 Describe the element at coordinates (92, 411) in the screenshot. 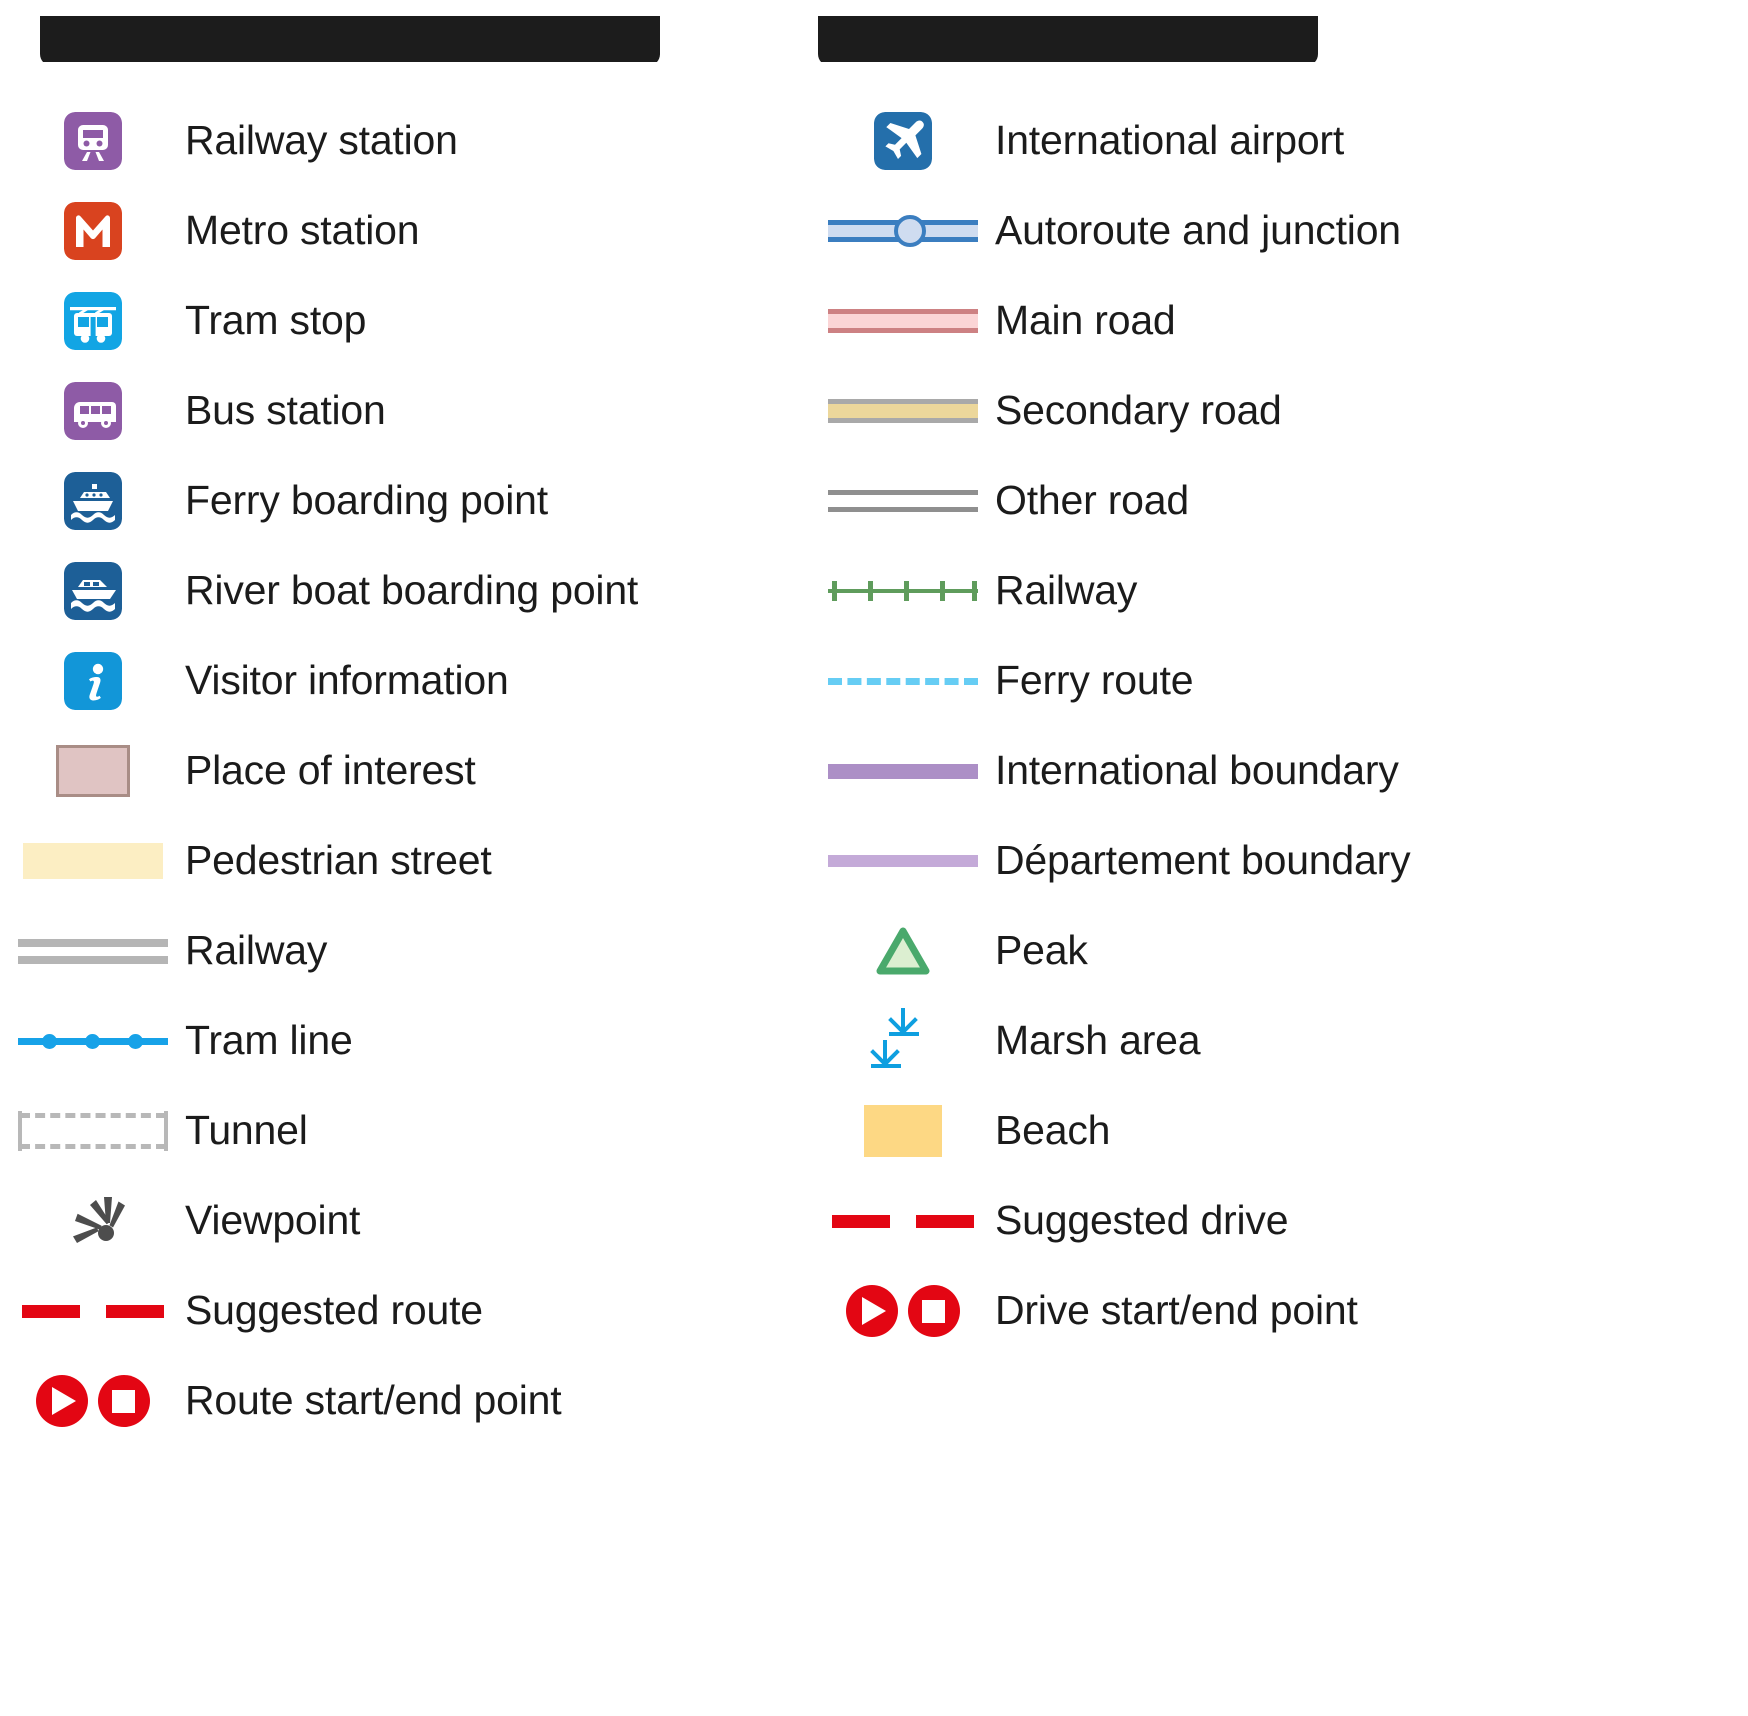

I see `bus-station-icon` at that location.